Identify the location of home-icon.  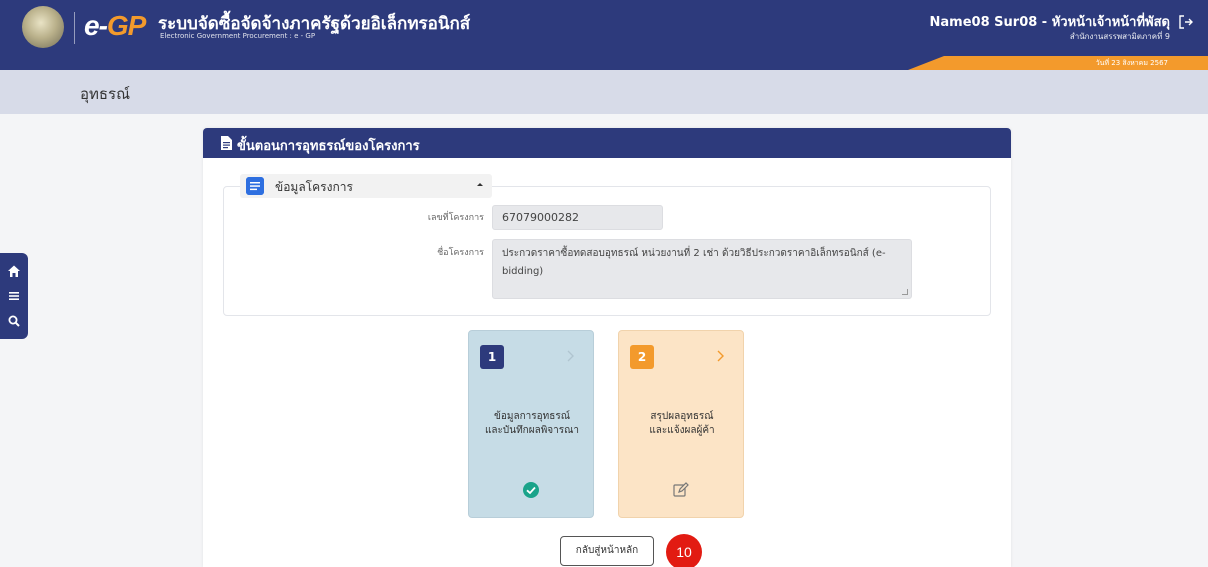
(14, 271).